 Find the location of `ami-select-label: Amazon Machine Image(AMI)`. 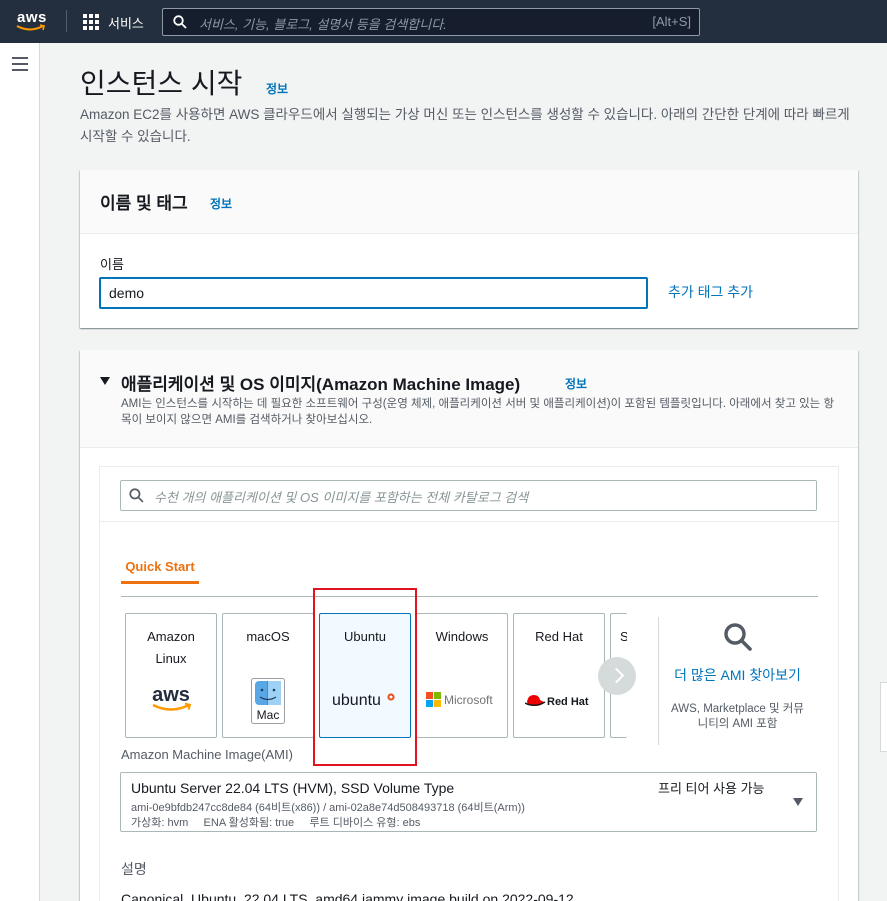

ami-select-label: Amazon Machine Image(AMI) is located at coordinates (207, 754).